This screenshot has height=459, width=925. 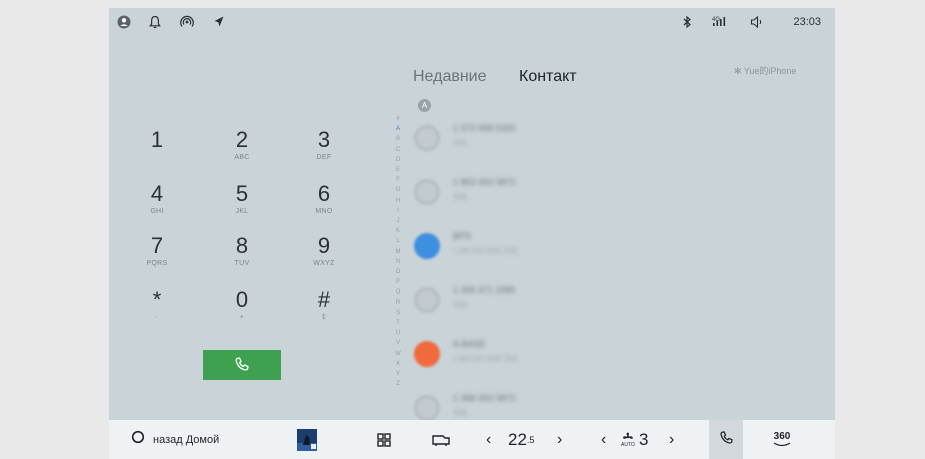 I want to click on dialpad-digit: 5, so click(x=242, y=193).